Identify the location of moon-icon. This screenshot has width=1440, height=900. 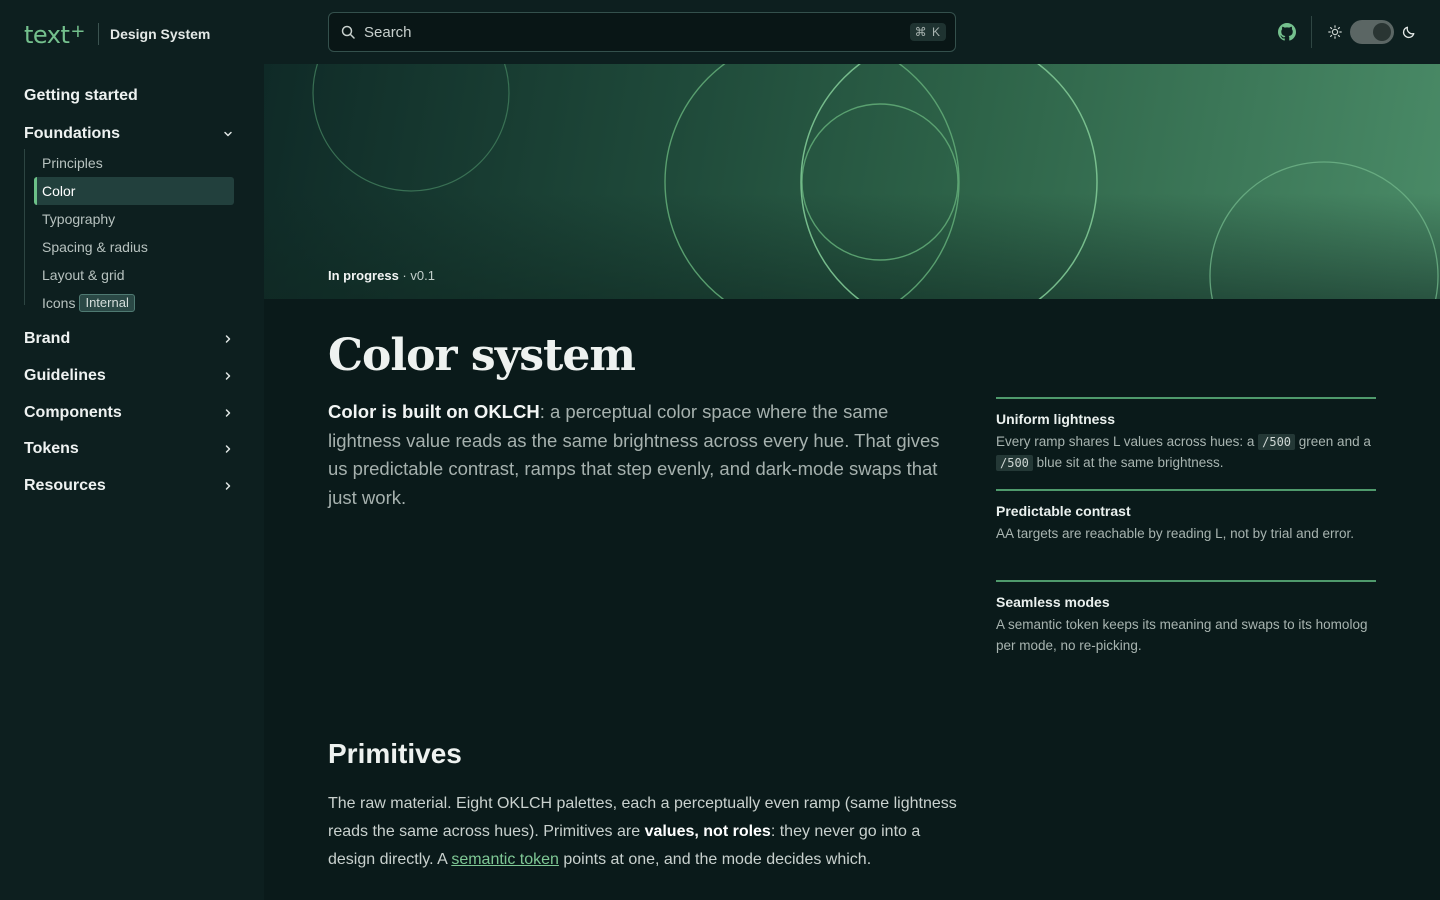
(1408, 32).